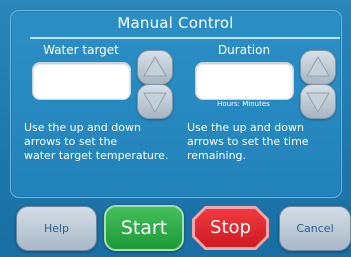  Describe the element at coordinates (96, 155) in the screenshot. I see `instruction-line: water target temperature.` at that location.